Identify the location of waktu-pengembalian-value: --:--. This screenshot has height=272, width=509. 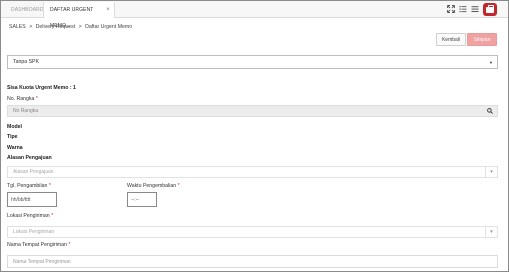
(135, 200).